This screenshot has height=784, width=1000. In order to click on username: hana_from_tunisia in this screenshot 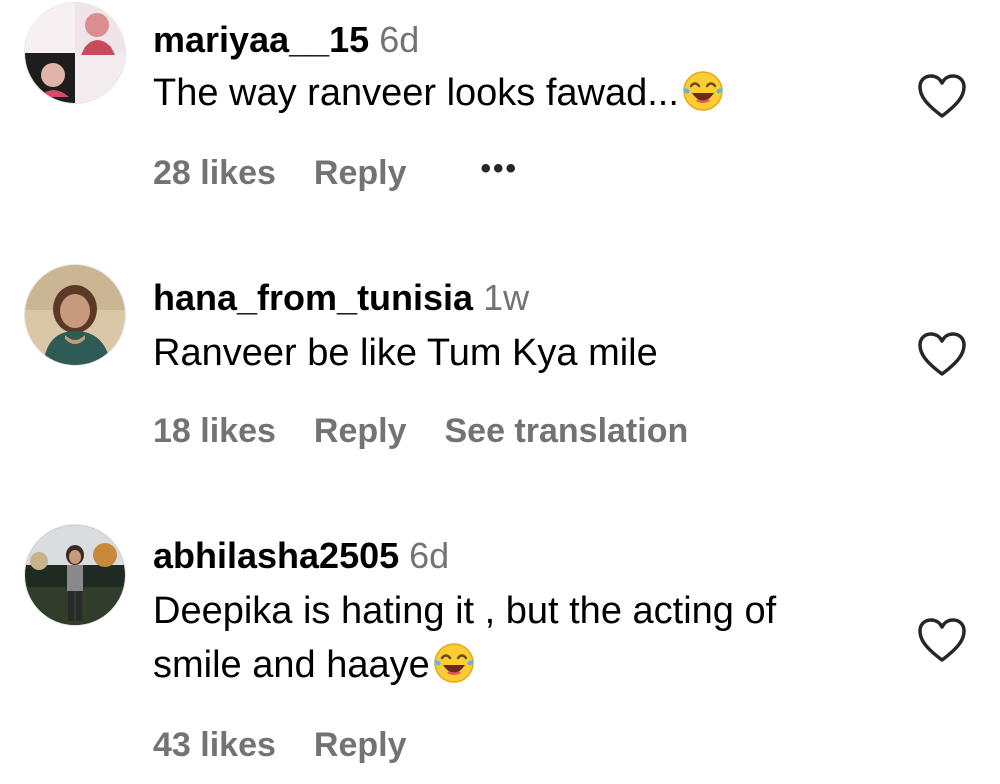, I will do `click(313, 297)`.